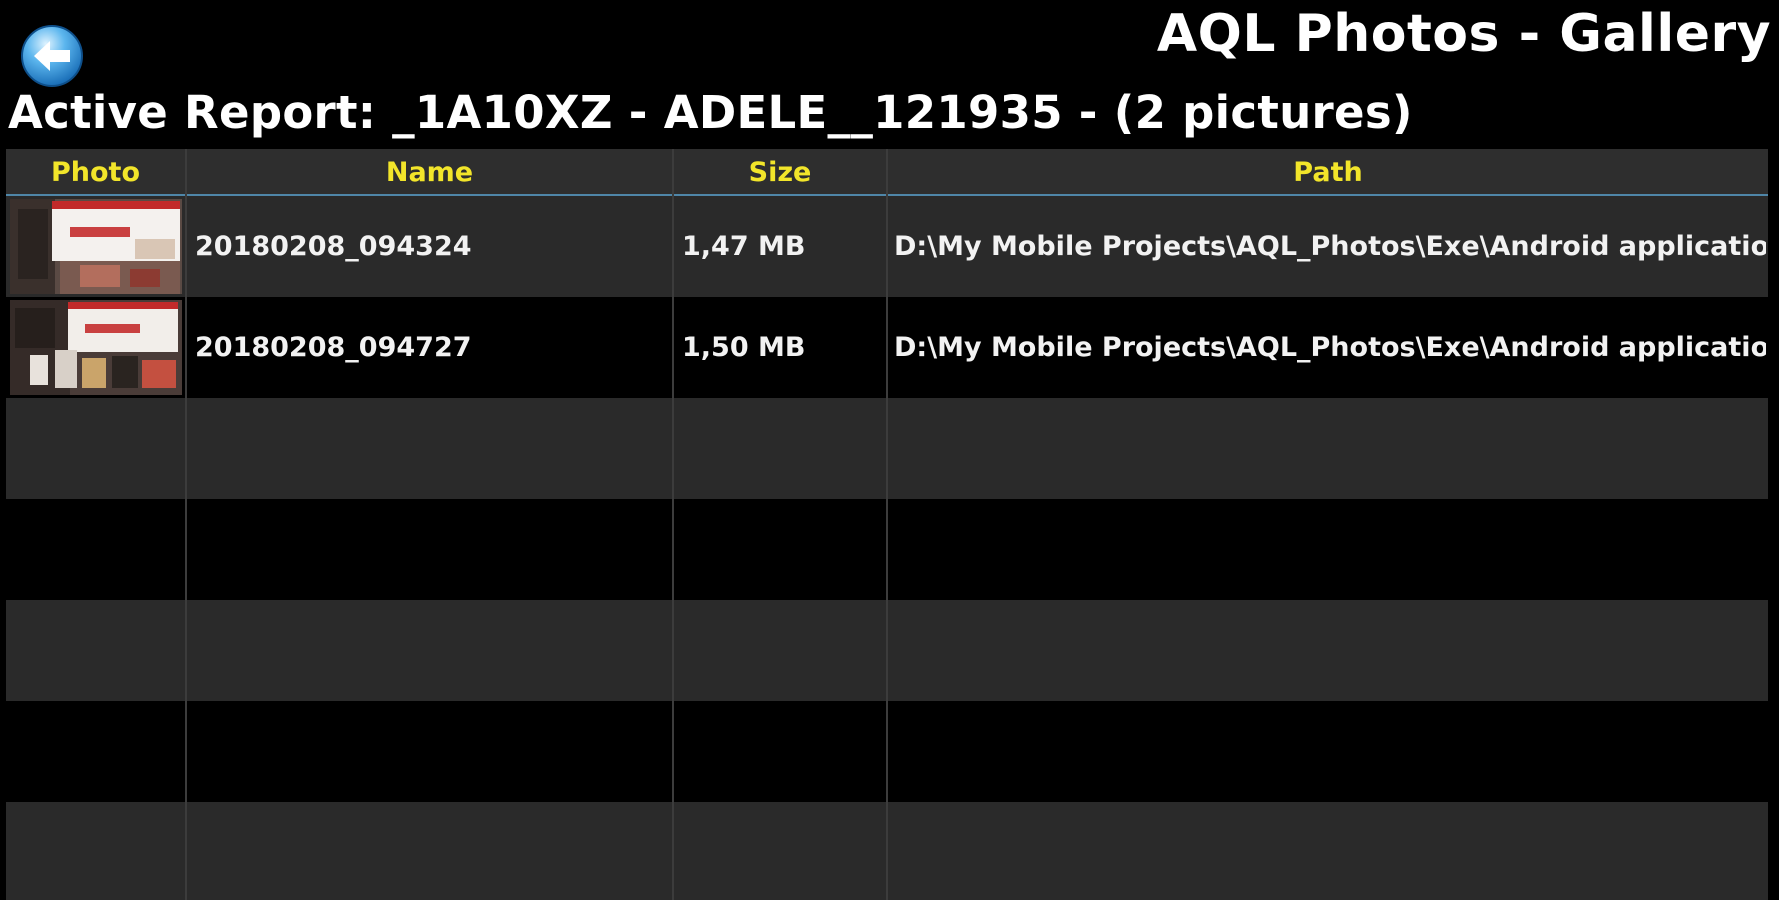  I want to click on photo-name: 20180208_094324, so click(333, 246).